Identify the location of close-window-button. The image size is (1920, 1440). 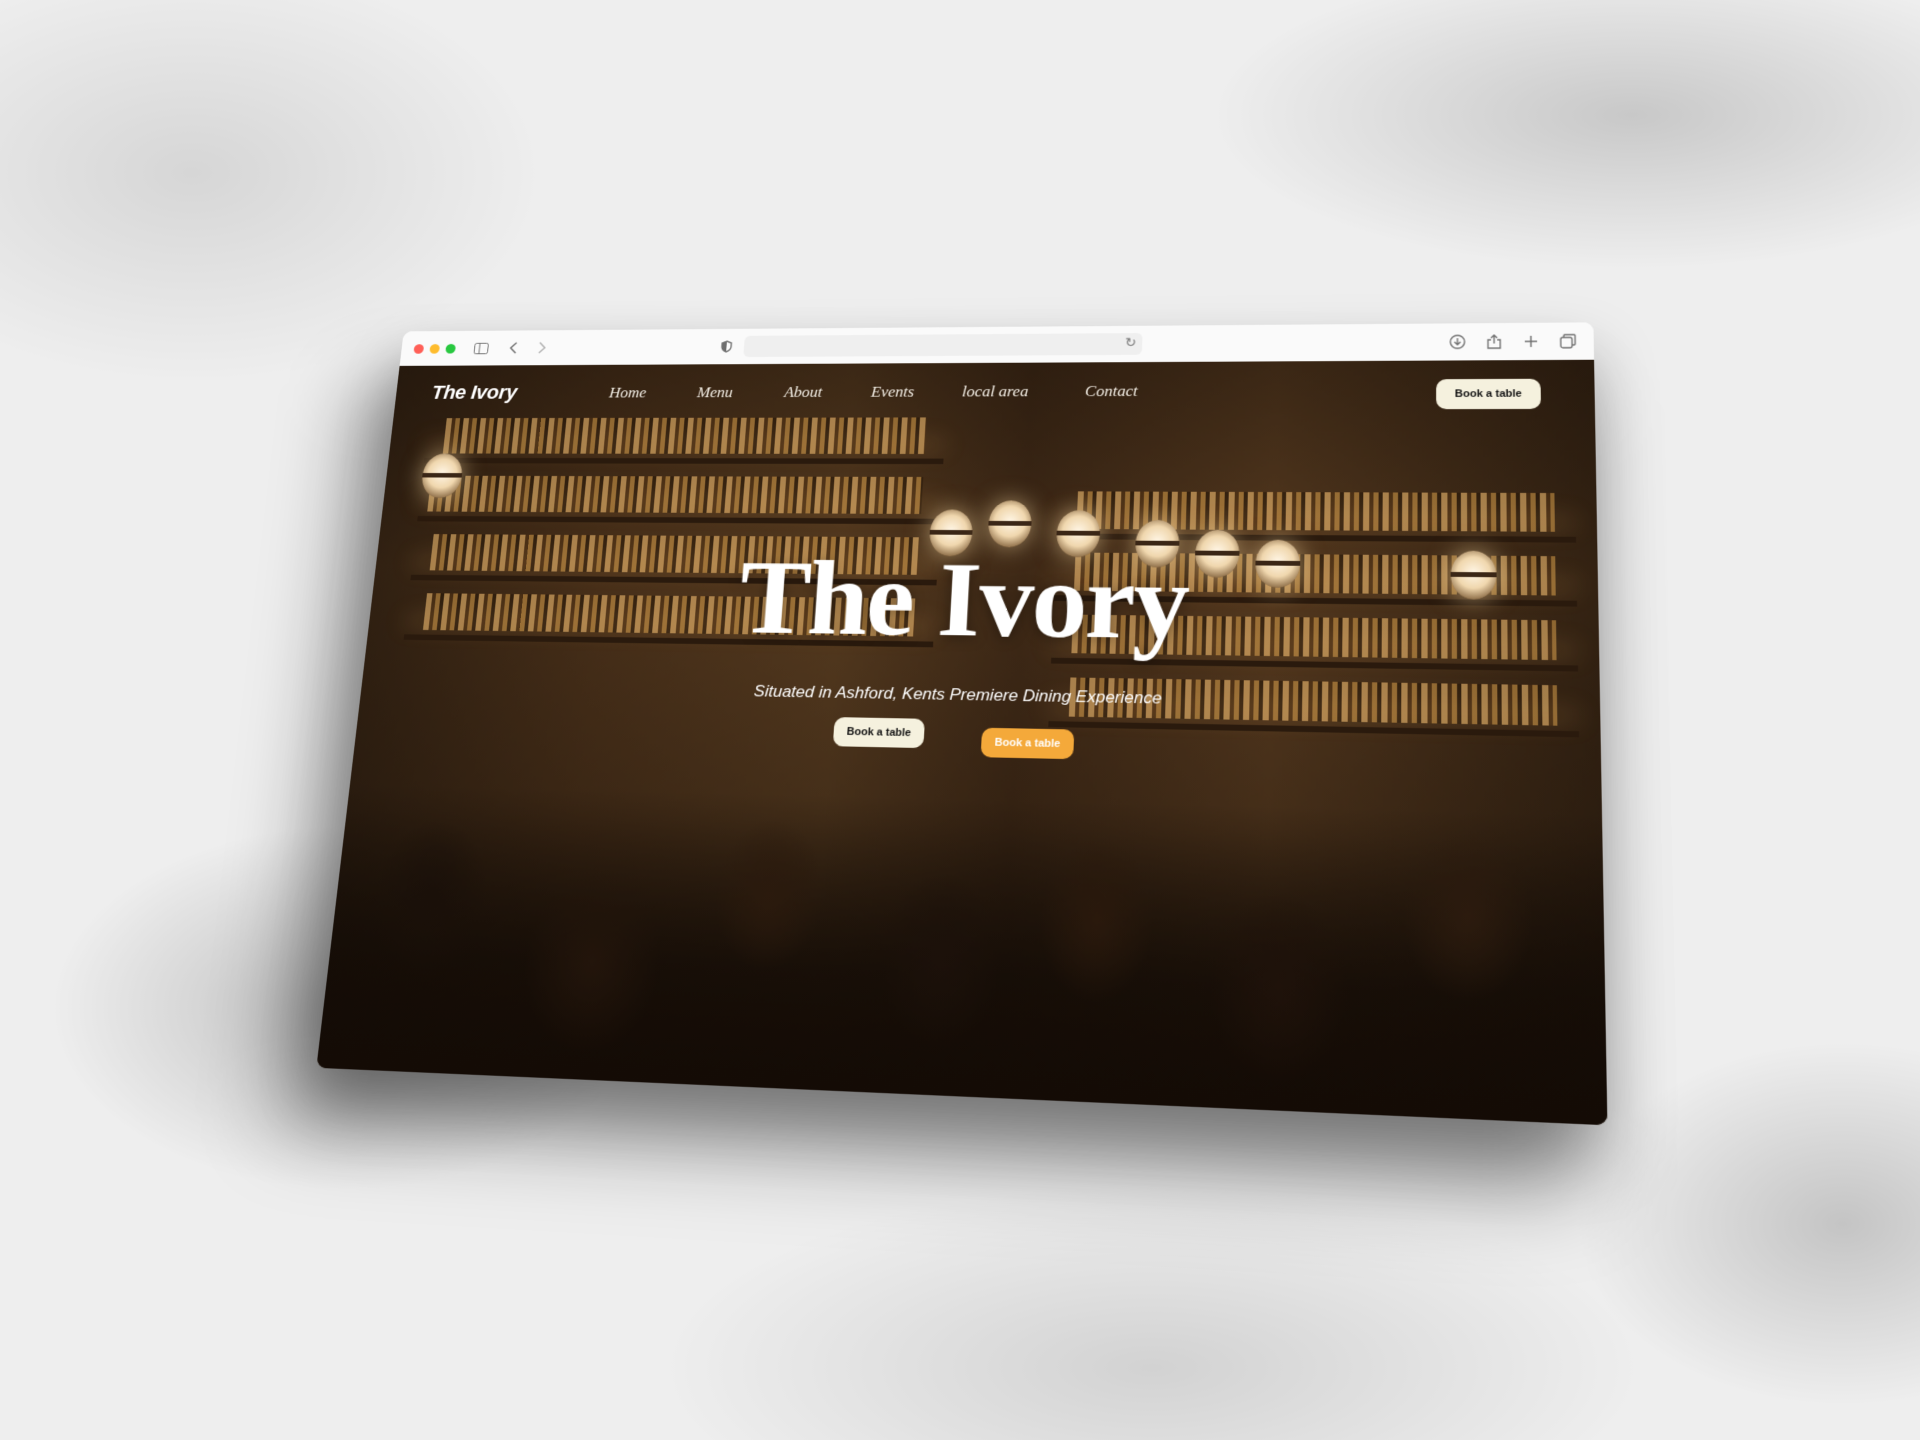
(419, 348).